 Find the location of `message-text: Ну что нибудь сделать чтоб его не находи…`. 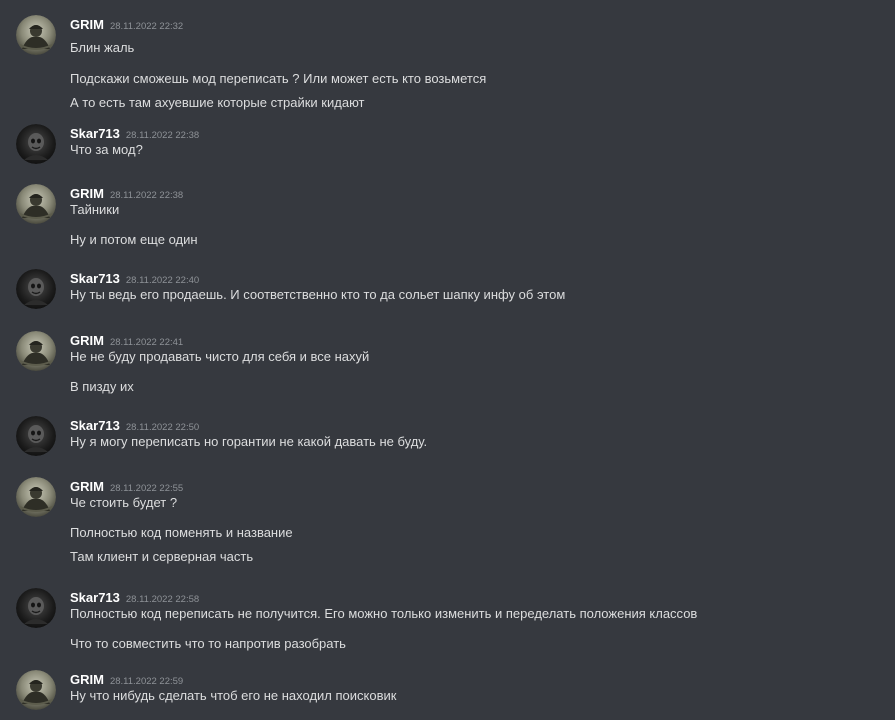

message-text: Ну что нибудь сделать чтоб его не находи… is located at coordinates (233, 695).